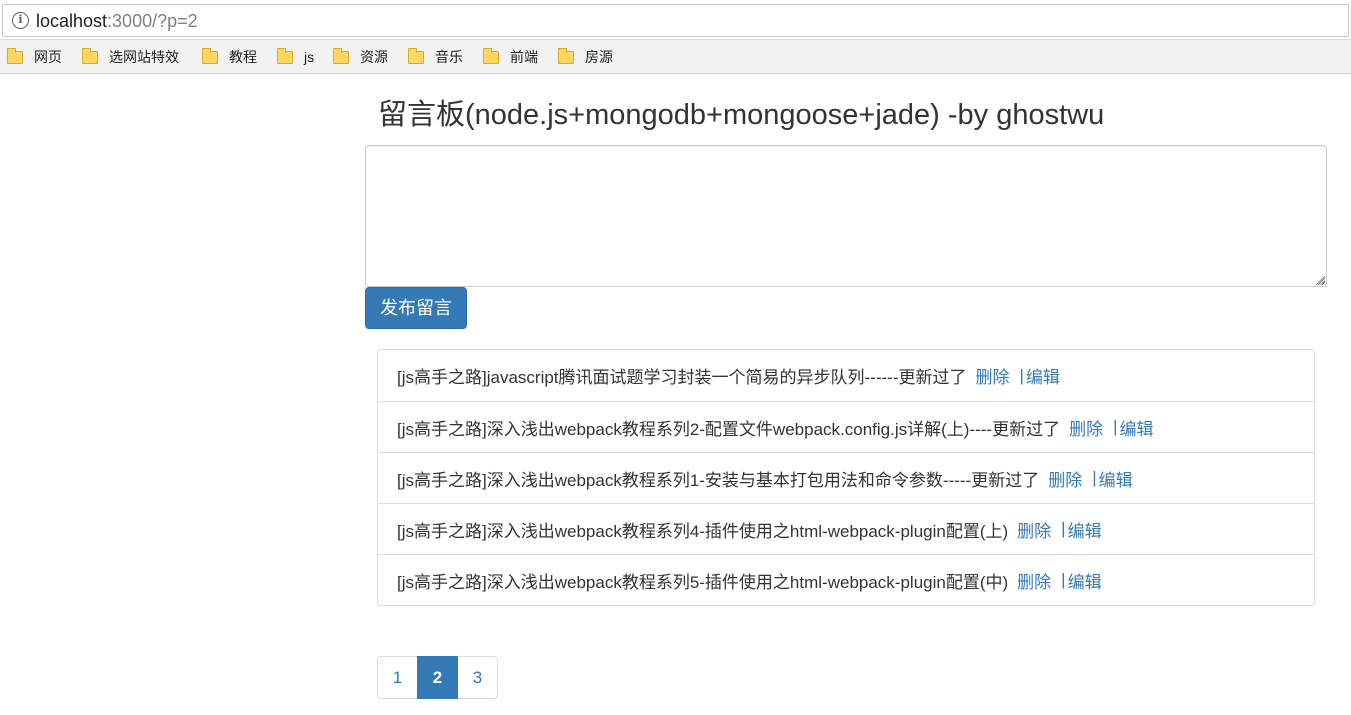 Image resolution: width=1351 pixels, height=715 pixels. Describe the element at coordinates (477, 677) in the screenshot. I see `page-link-3: 3` at that location.